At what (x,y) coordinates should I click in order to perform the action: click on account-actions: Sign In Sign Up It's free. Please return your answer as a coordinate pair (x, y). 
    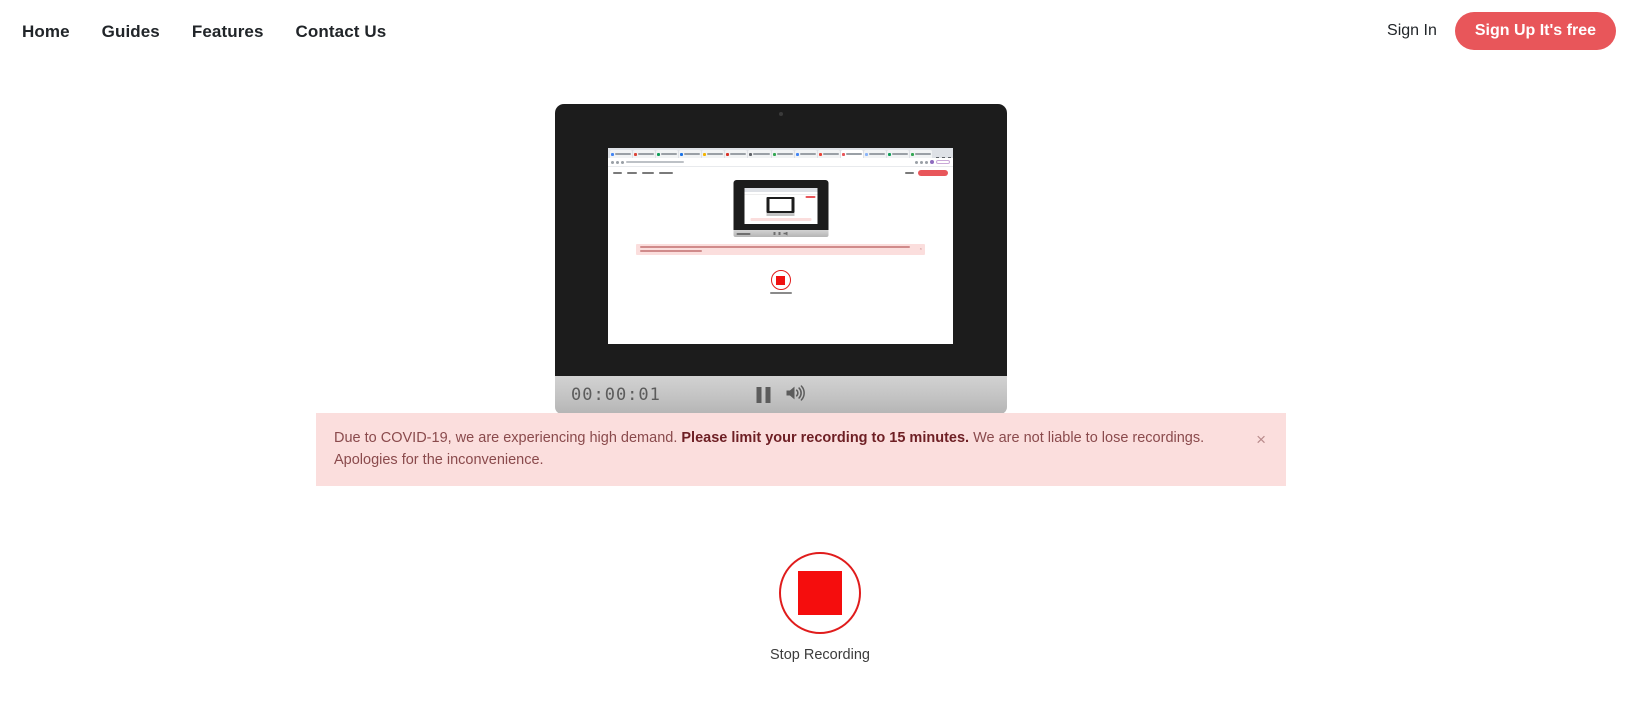
    Looking at the image, I should click on (1501, 31).